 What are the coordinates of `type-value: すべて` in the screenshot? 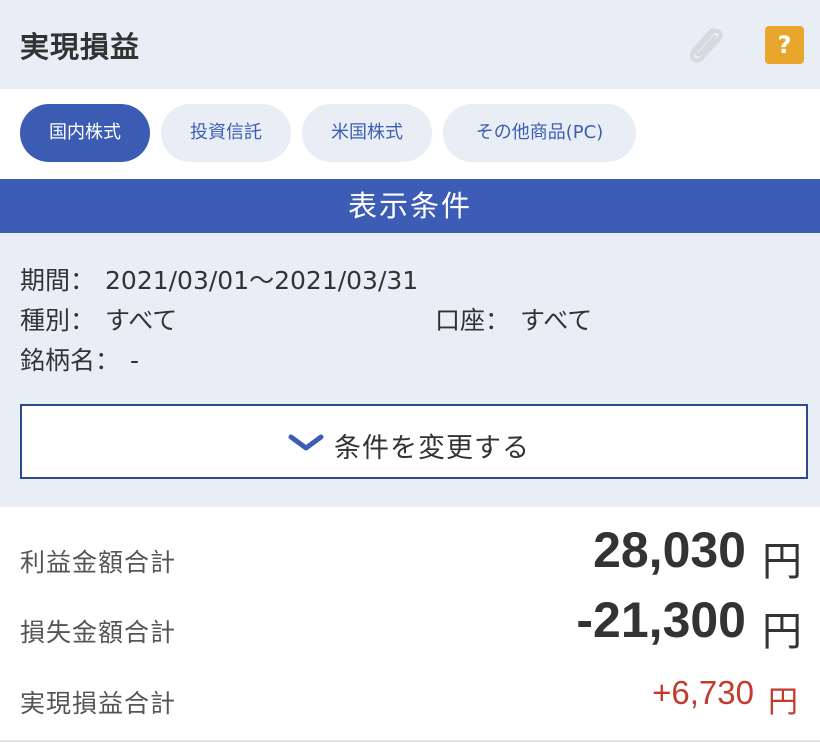 It's located at (141, 320).